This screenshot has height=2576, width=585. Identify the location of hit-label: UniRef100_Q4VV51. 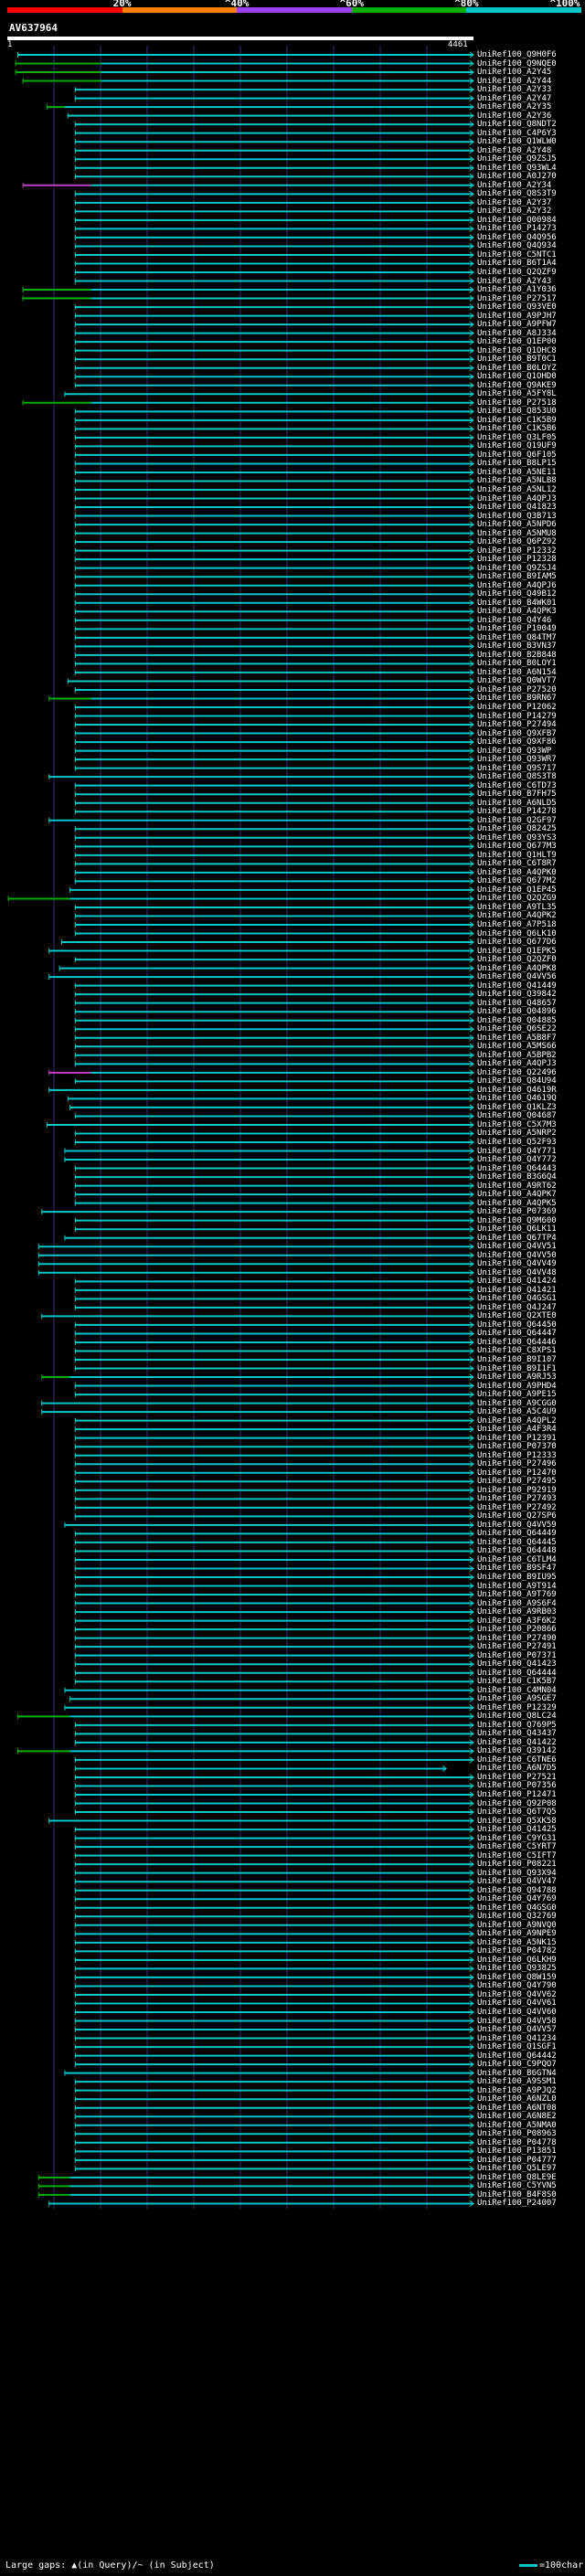
(517, 1247).